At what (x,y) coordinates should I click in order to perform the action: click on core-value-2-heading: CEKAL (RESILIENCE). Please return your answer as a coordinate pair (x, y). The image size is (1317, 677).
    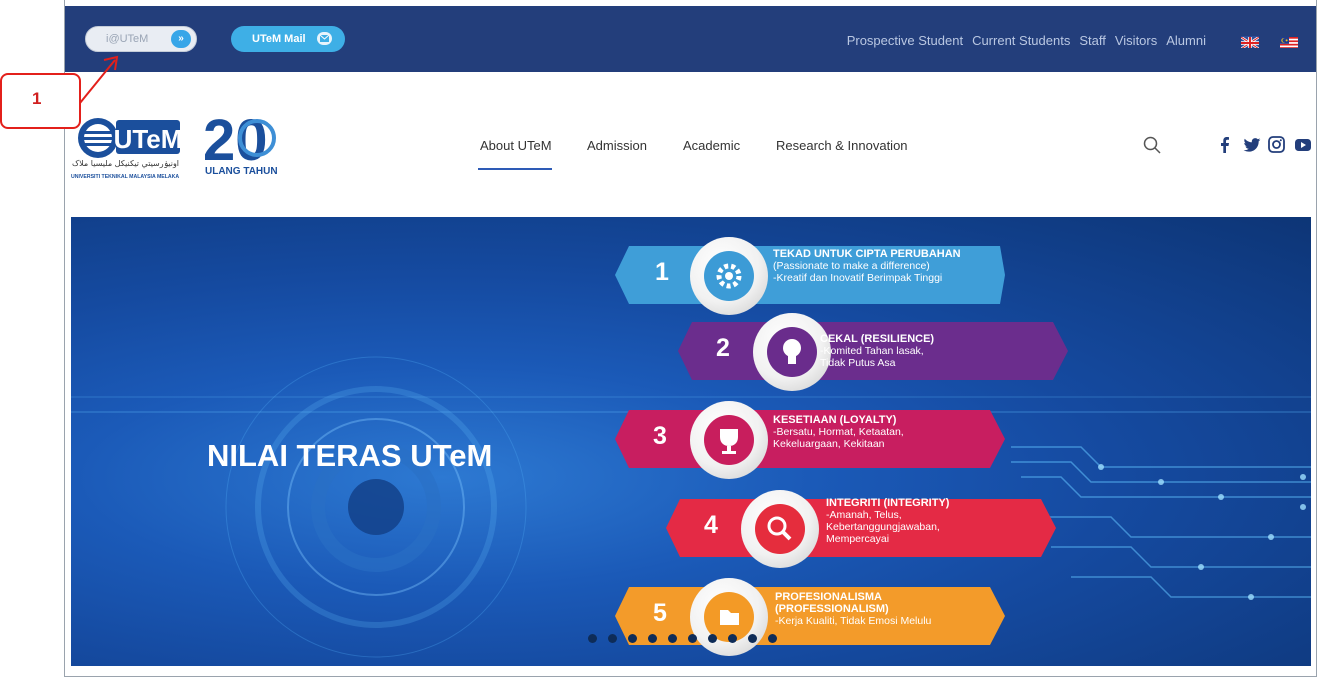
    Looking at the image, I should click on (877, 339).